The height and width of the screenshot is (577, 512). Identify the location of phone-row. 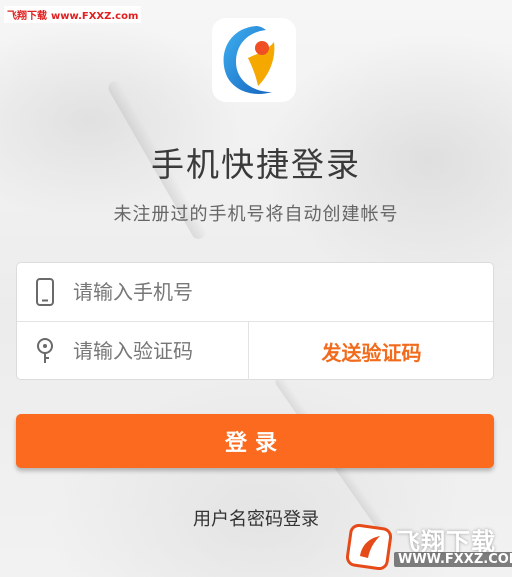
(255, 292).